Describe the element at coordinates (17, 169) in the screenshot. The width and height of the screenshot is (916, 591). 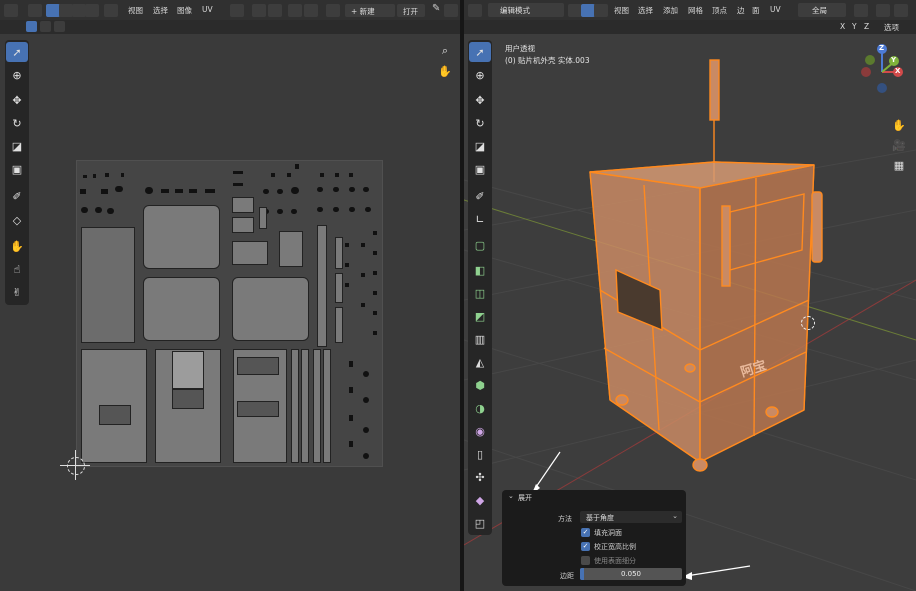
I see `transform-tool-icon: ▣` at that location.